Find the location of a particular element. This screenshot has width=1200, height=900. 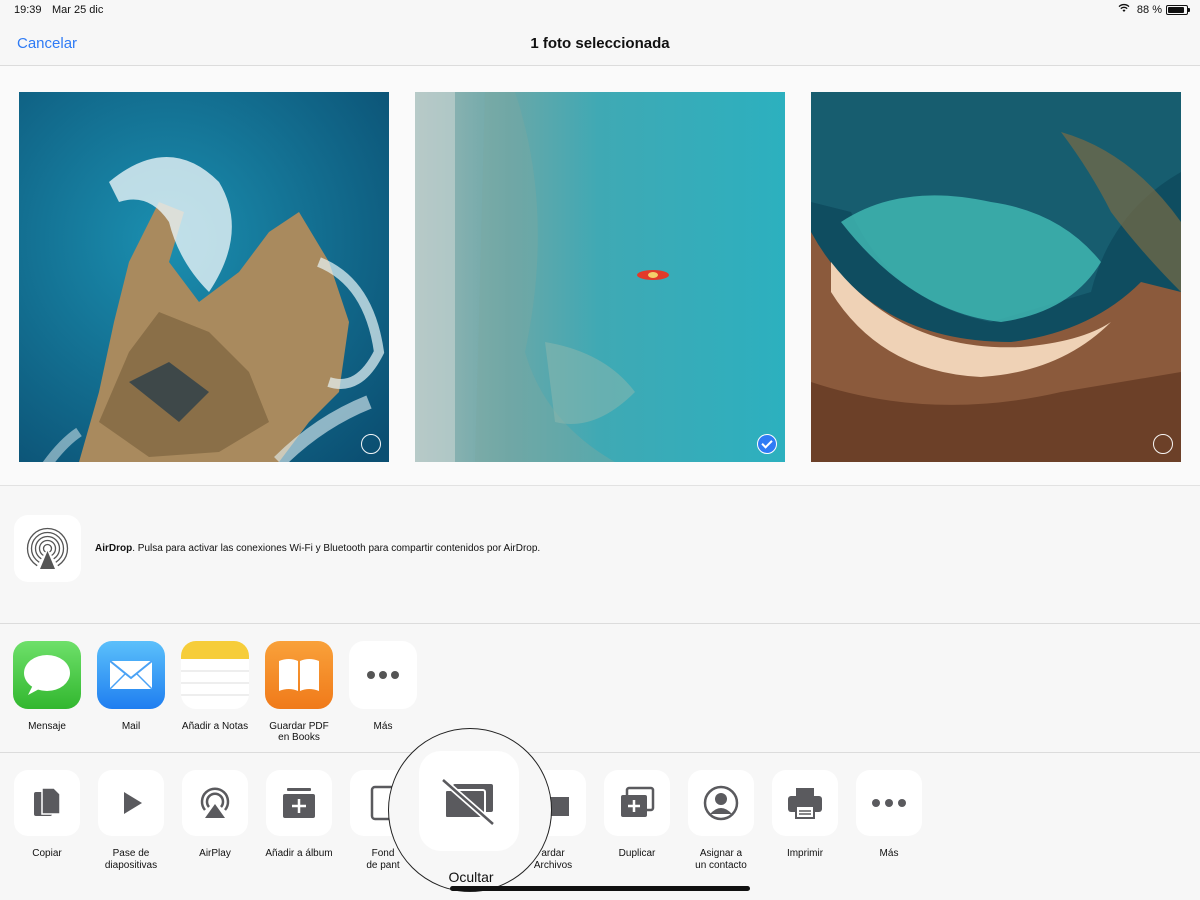

play-icon is located at coordinates (131, 803).